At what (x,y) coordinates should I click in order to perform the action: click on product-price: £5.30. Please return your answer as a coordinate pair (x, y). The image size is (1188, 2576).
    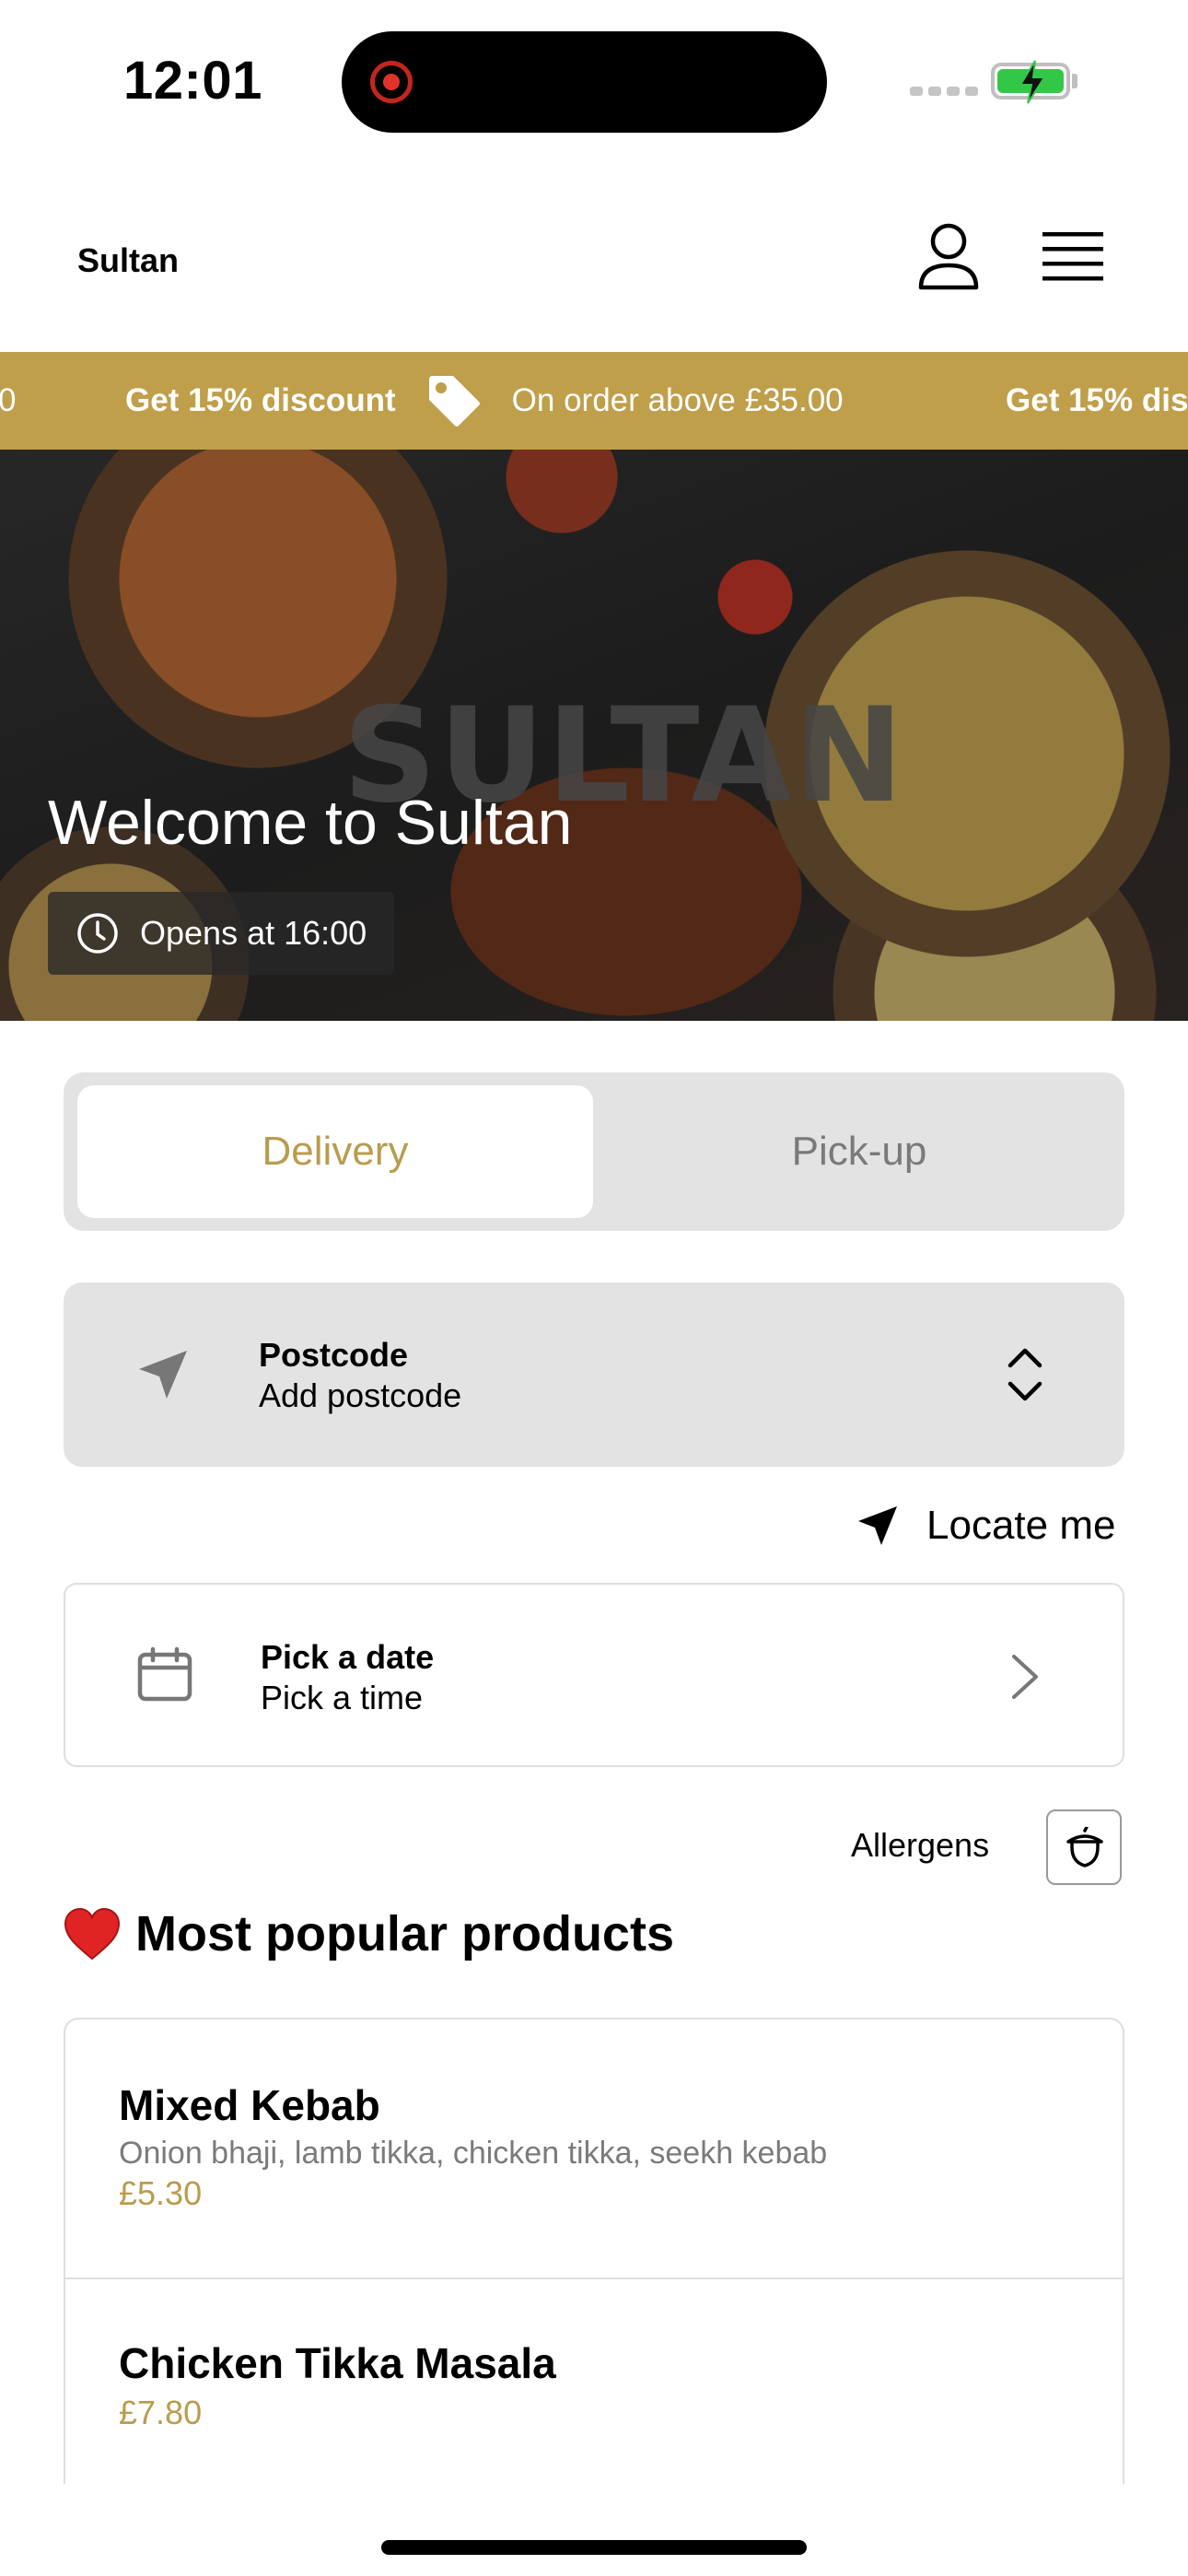
    Looking at the image, I should click on (161, 2193).